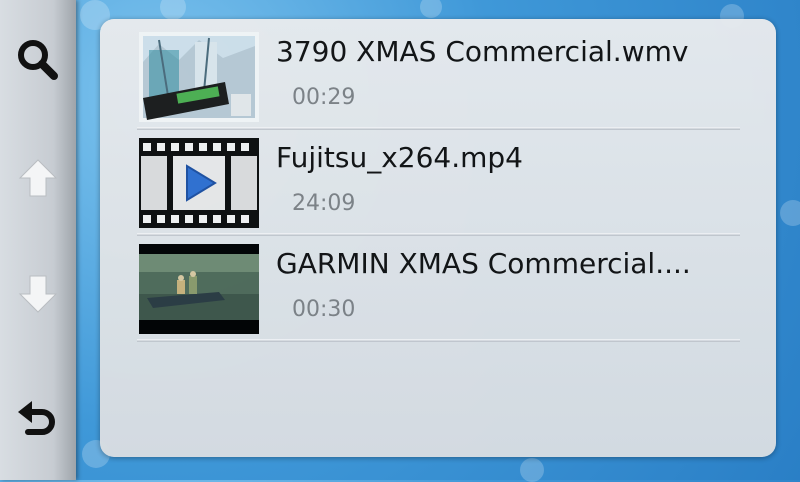  I want to click on scroll-down-button, so click(38, 294).